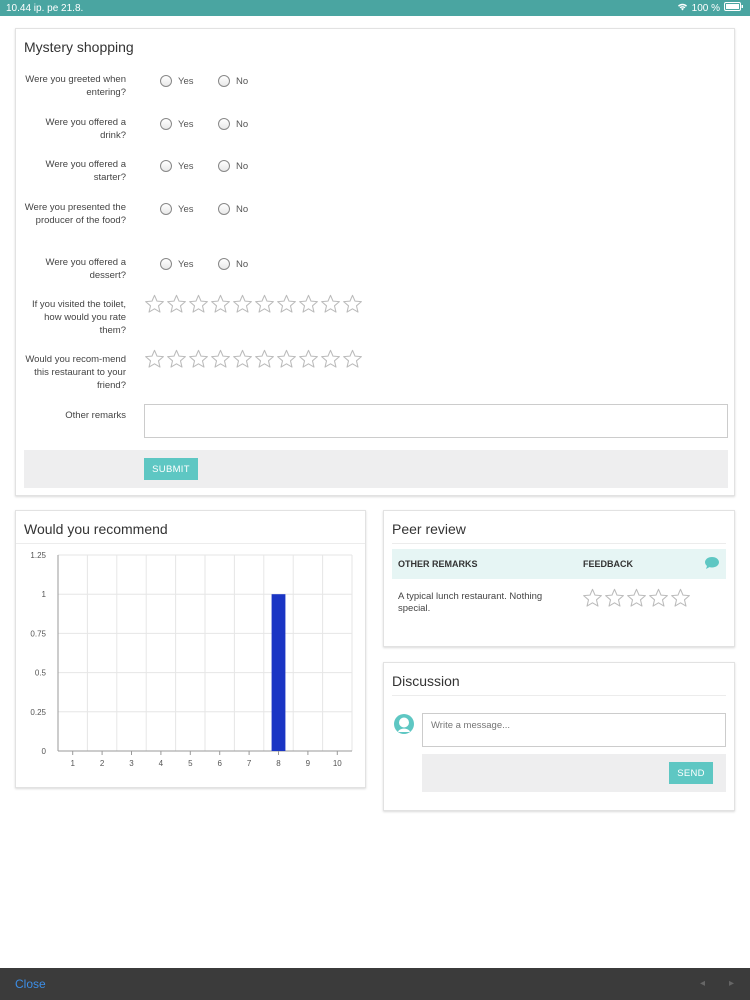 The height and width of the screenshot is (1000, 750). Describe the element at coordinates (702, 983) in the screenshot. I see `back-arrow-icon: ◂` at that location.